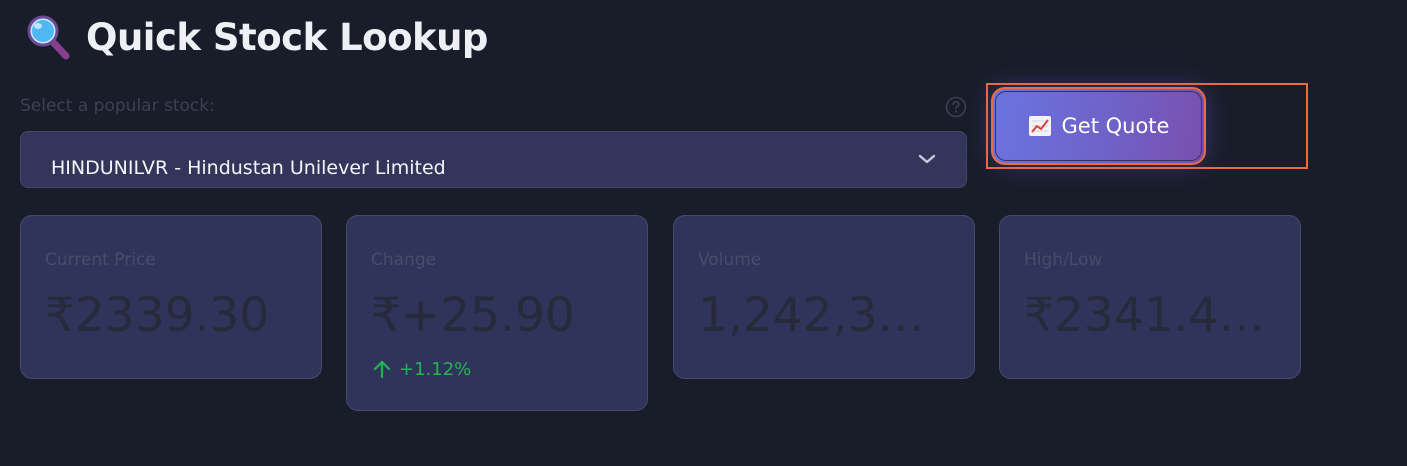  Describe the element at coordinates (117, 106) in the screenshot. I see `stock-select-label: Select a popular stock:` at that location.